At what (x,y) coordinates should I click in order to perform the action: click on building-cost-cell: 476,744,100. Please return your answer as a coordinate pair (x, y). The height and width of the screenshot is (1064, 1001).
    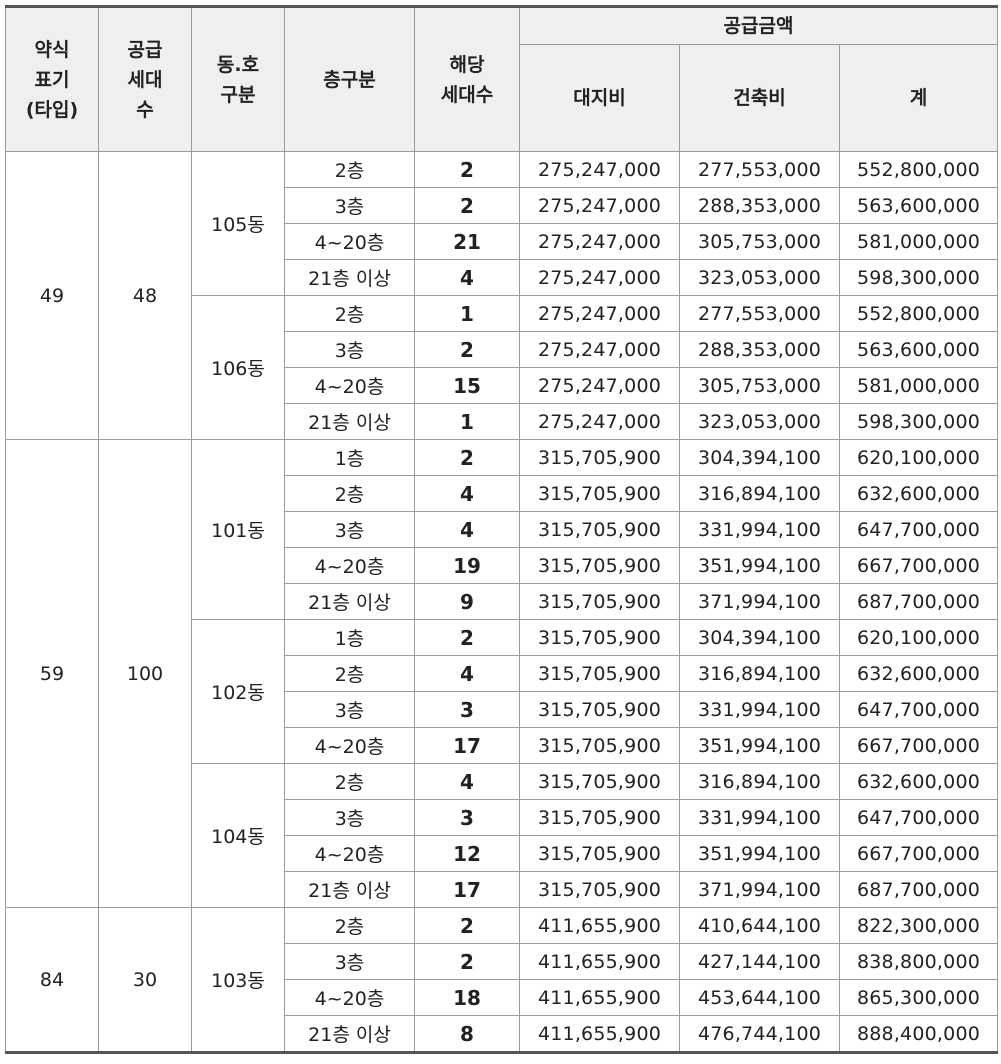
    Looking at the image, I should click on (759, 1034).